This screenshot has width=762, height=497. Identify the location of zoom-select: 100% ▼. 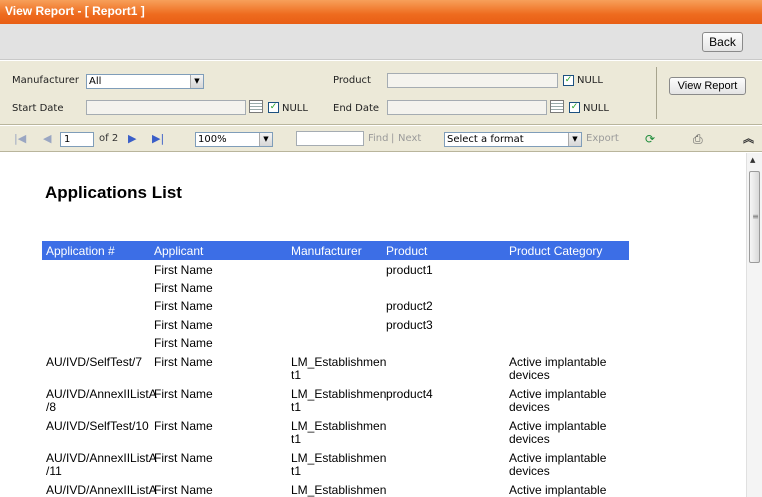
(234, 139).